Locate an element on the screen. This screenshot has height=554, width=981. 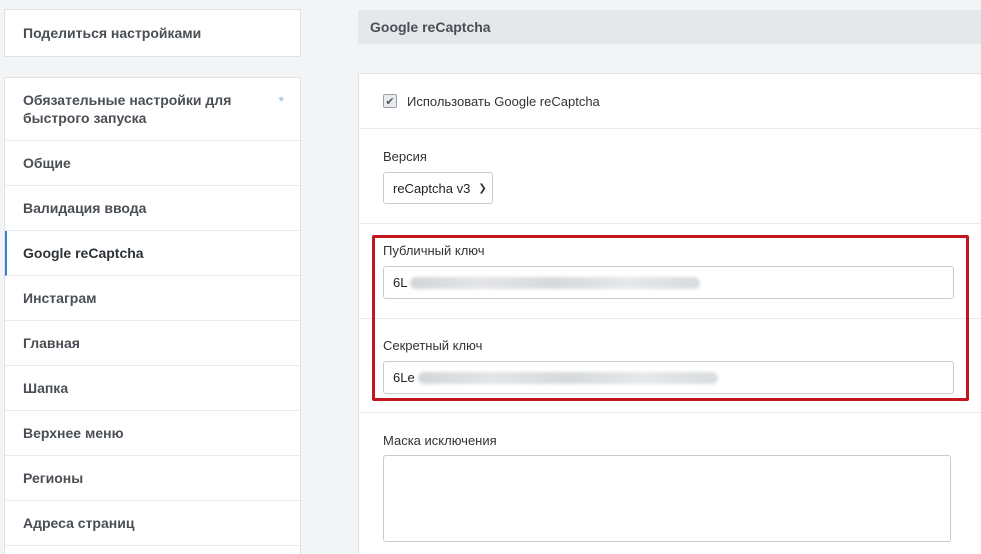
version-row: Версия reCaptcha v3 ❯ is located at coordinates (670, 176).